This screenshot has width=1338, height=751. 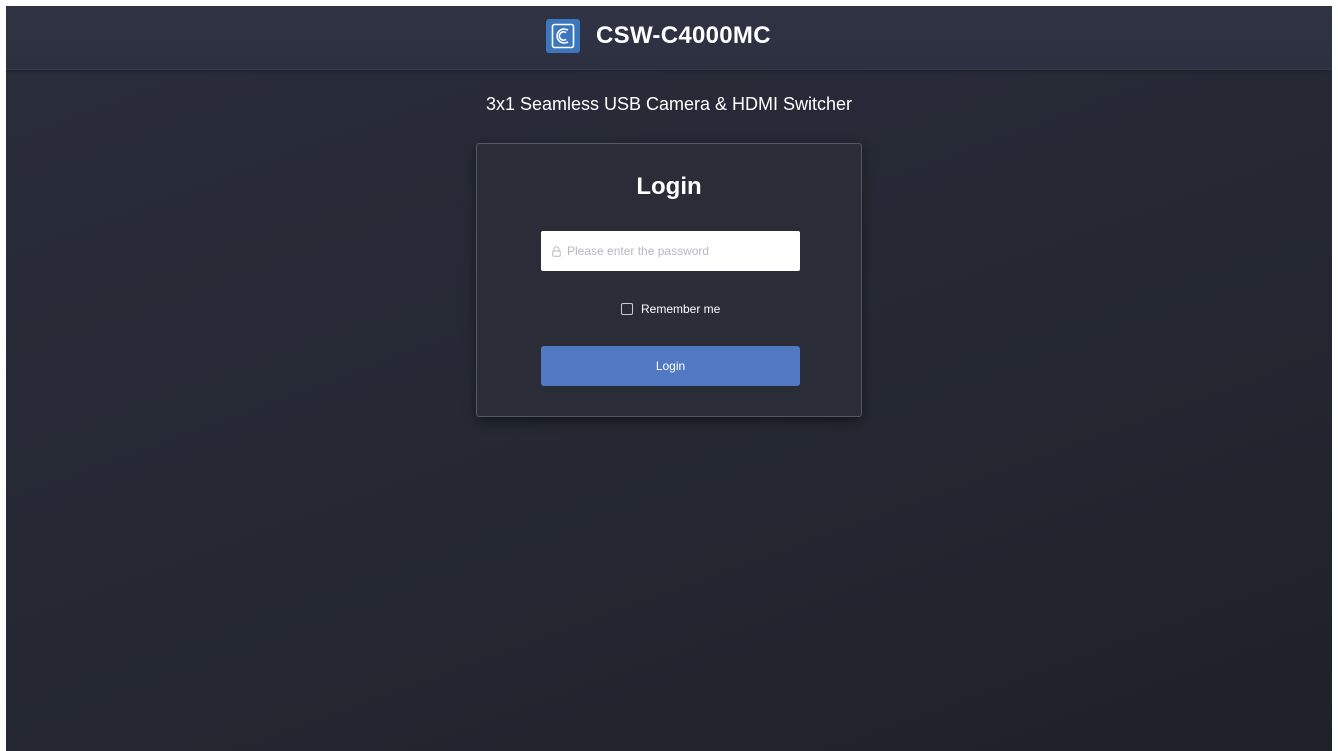 What do you see at coordinates (669, 186) in the screenshot?
I see `login-title: Login` at bounding box center [669, 186].